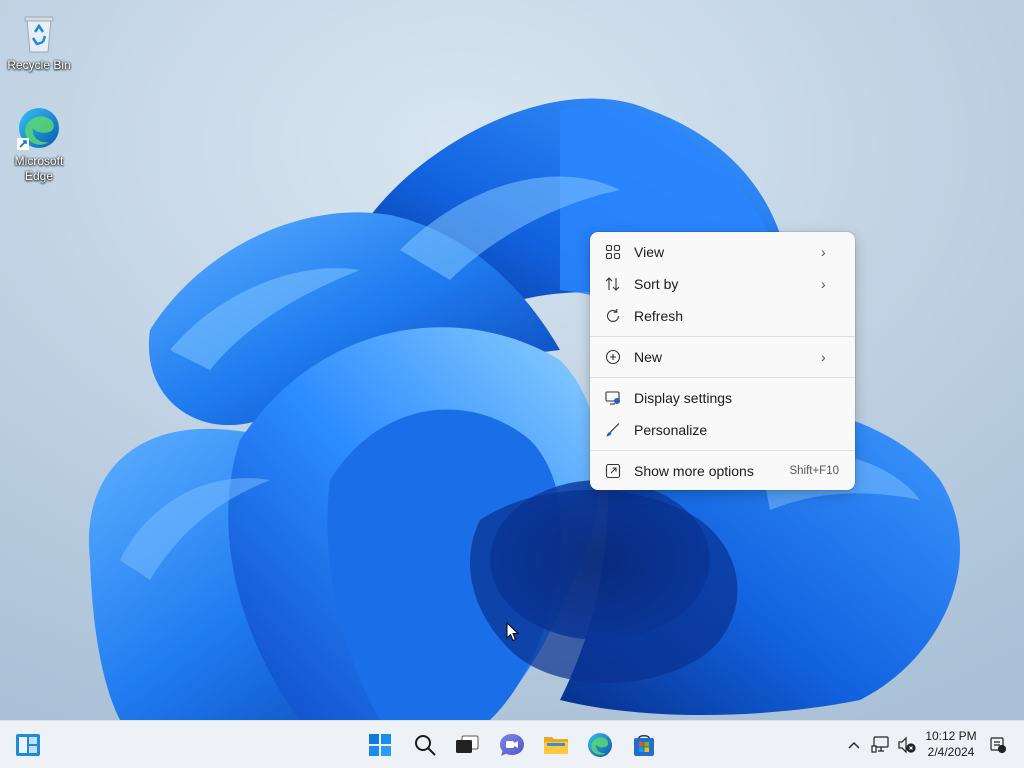 The width and height of the screenshot is (1024, 768). I want to click on menu-item-shortcut: Shift+F10, so click(814, 471).